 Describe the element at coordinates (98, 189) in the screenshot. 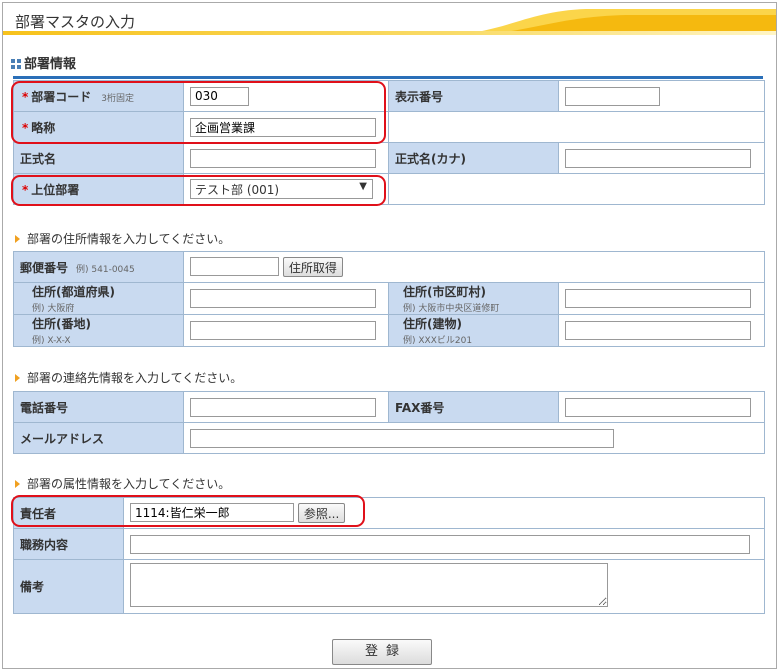

I see `parent-dept-label-cell: * 上位部署` at that location.